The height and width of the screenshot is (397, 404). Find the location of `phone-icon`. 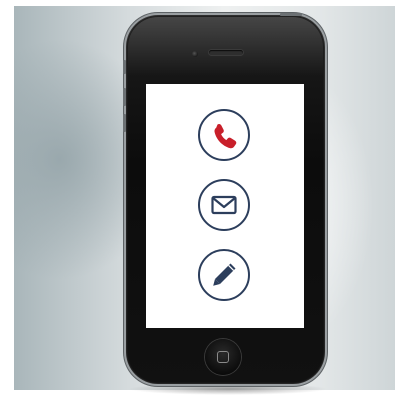

phone-icon is located at coordinates (225, 136).